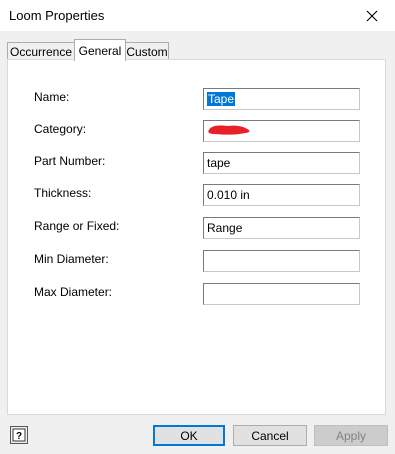  What do you see at coordinates (281, 228) in the screenshot?
I see `range-fixed-field: Range` at bounding box center [281, 228].